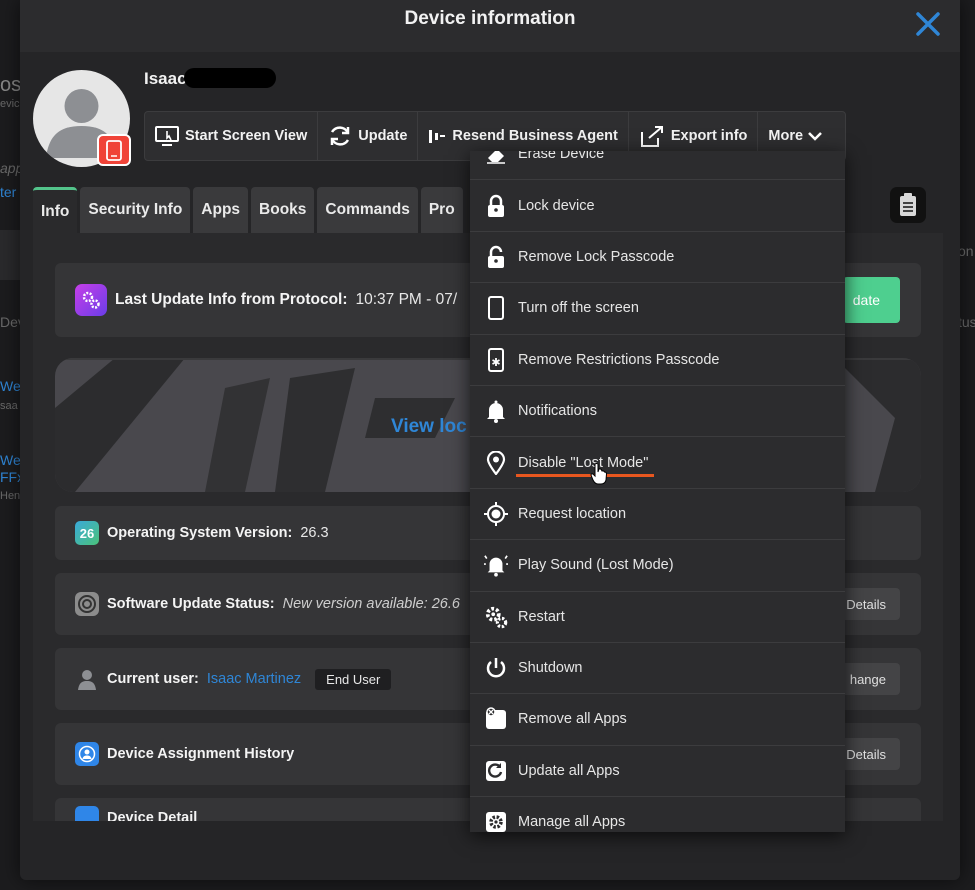 Image resolution: width=975 pixels, height=890 pixels. What do you see at coordinates (87, 813) in the screenshot?
I see `device-details-icon` at bounding box center [87, 813].